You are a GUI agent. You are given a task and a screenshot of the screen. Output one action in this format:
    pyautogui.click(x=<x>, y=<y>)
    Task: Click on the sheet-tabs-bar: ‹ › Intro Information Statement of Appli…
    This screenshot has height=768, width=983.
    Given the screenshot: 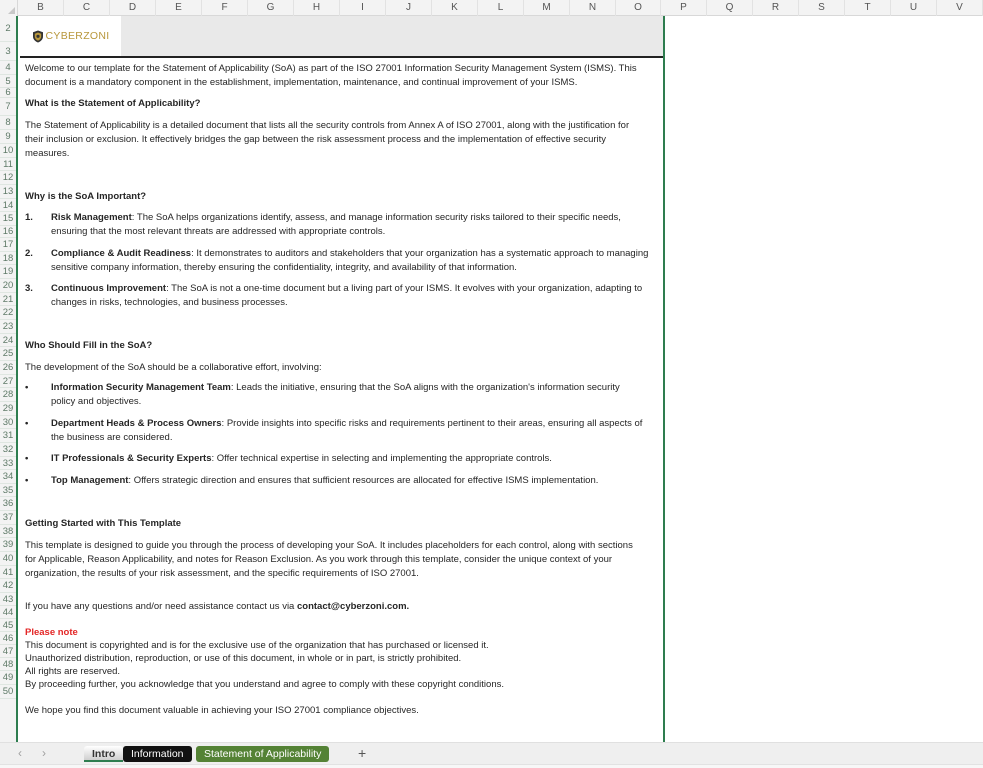 What is the action you would take?
    pyautogui.click(x=491, y=753)
    